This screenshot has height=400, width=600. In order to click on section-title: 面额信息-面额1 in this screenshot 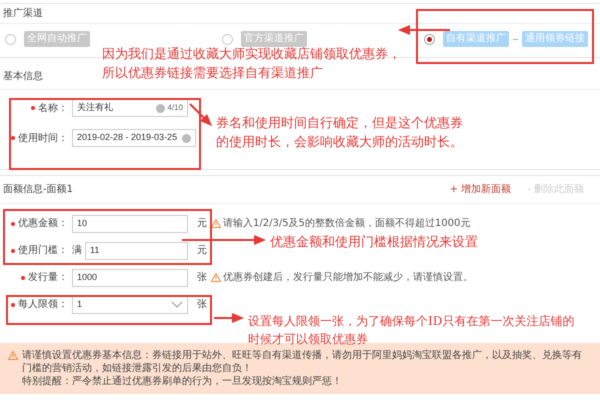, I will do `click(38, 189)`.